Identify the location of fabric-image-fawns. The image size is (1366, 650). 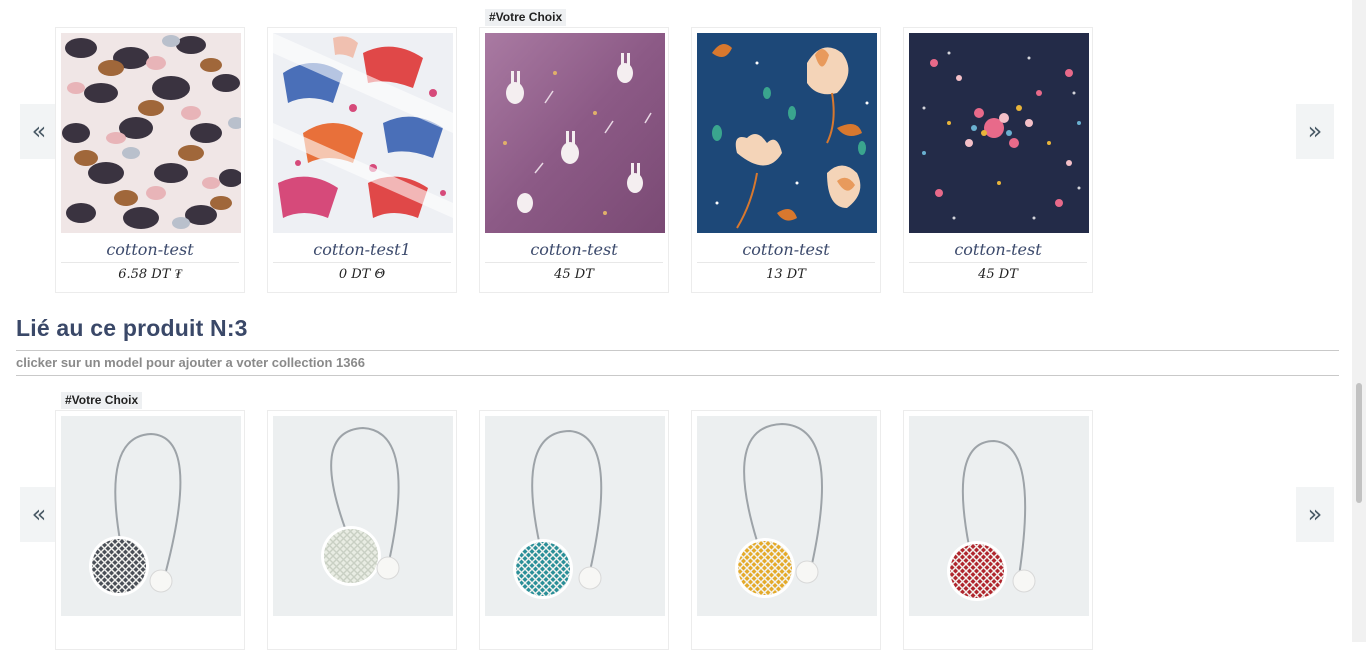
(363, 133).